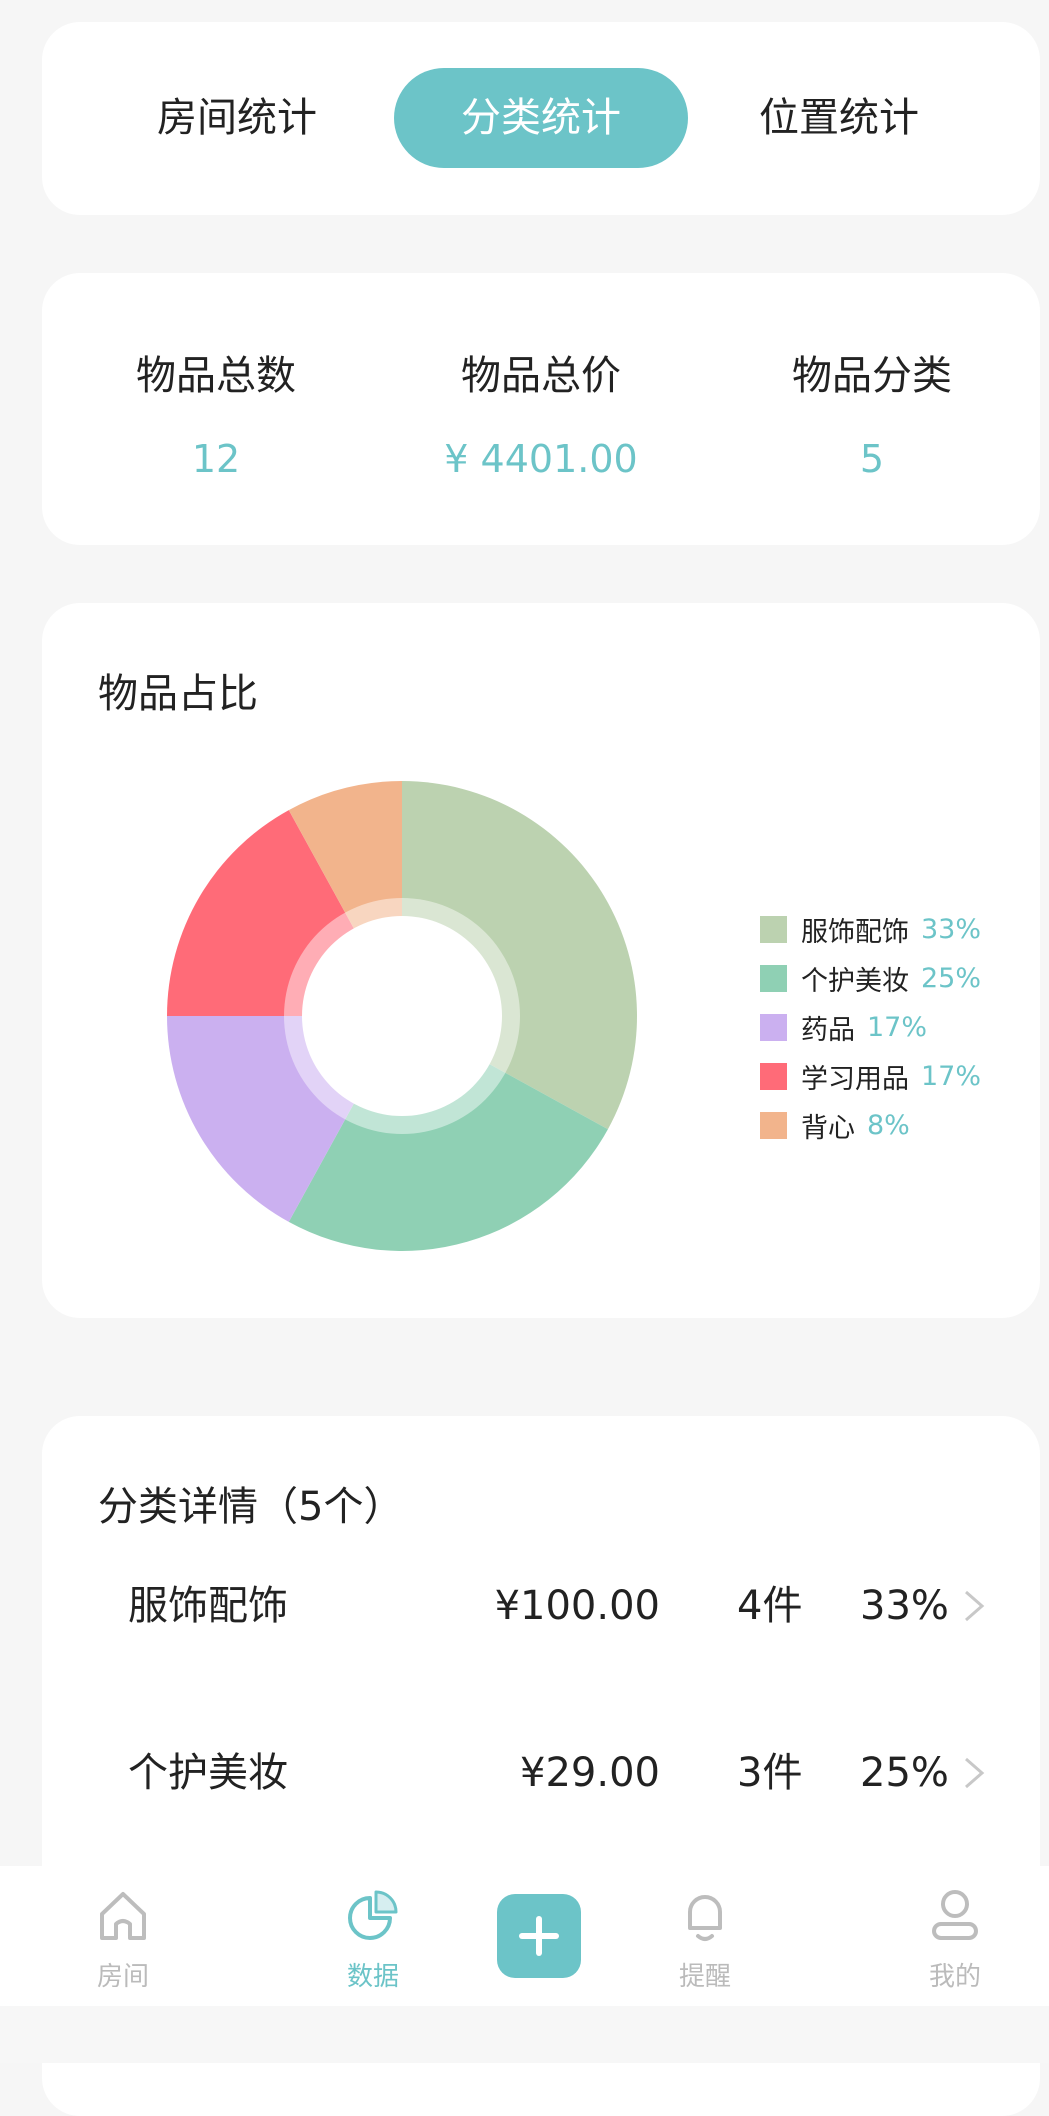 This screenshot has width=1049, height=2116. Describe the element at coordinates (237, 118) in the screenshot. I see `tab-room-stats: 房间统计` at that location.